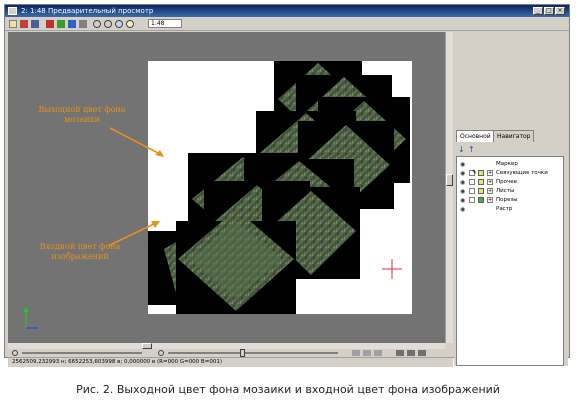 The image size is (576, 407). I want to click on layer-row: ◉ + Порезы, so click(510, 200).